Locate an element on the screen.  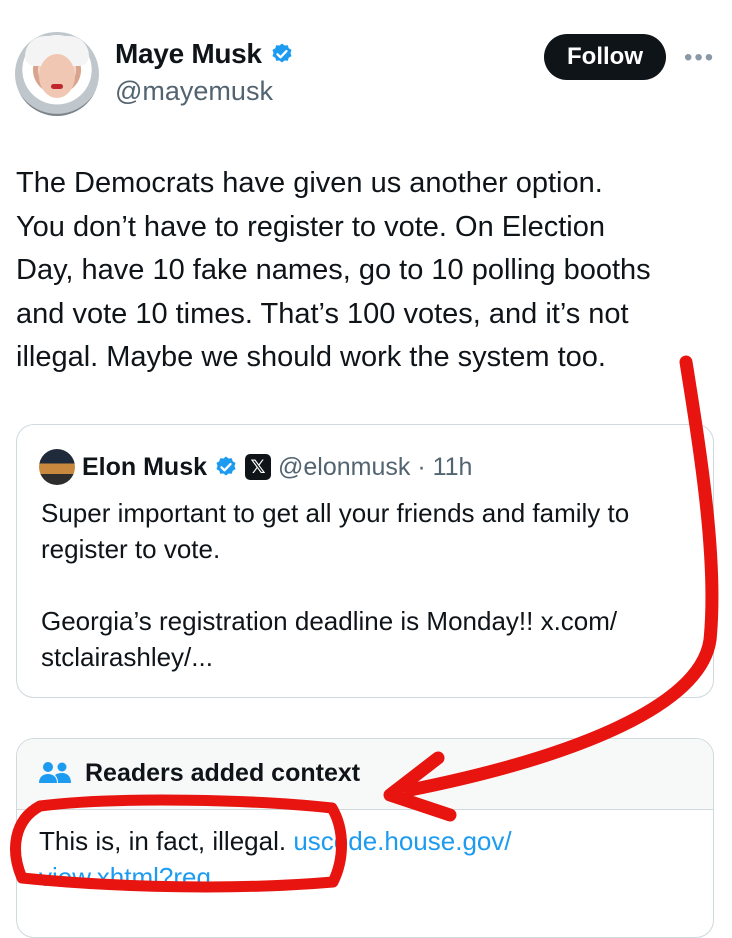
avatar-face is located at coordinates (57, 76).